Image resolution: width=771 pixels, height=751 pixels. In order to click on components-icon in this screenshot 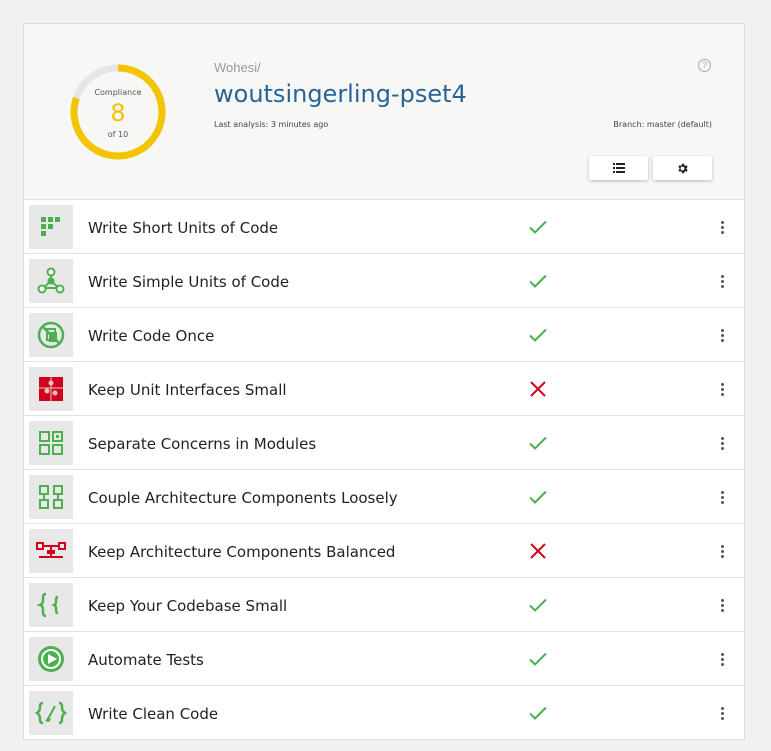, I will do `click(51, 497)`.